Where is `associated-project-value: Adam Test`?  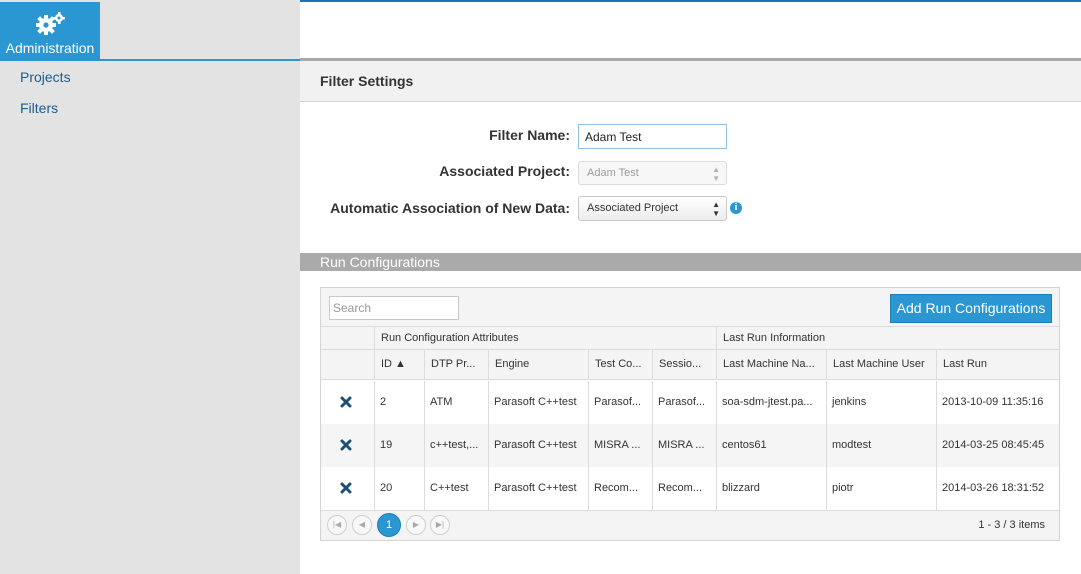
associated-project-value: Adam Test is located at coordinates (613, 173).